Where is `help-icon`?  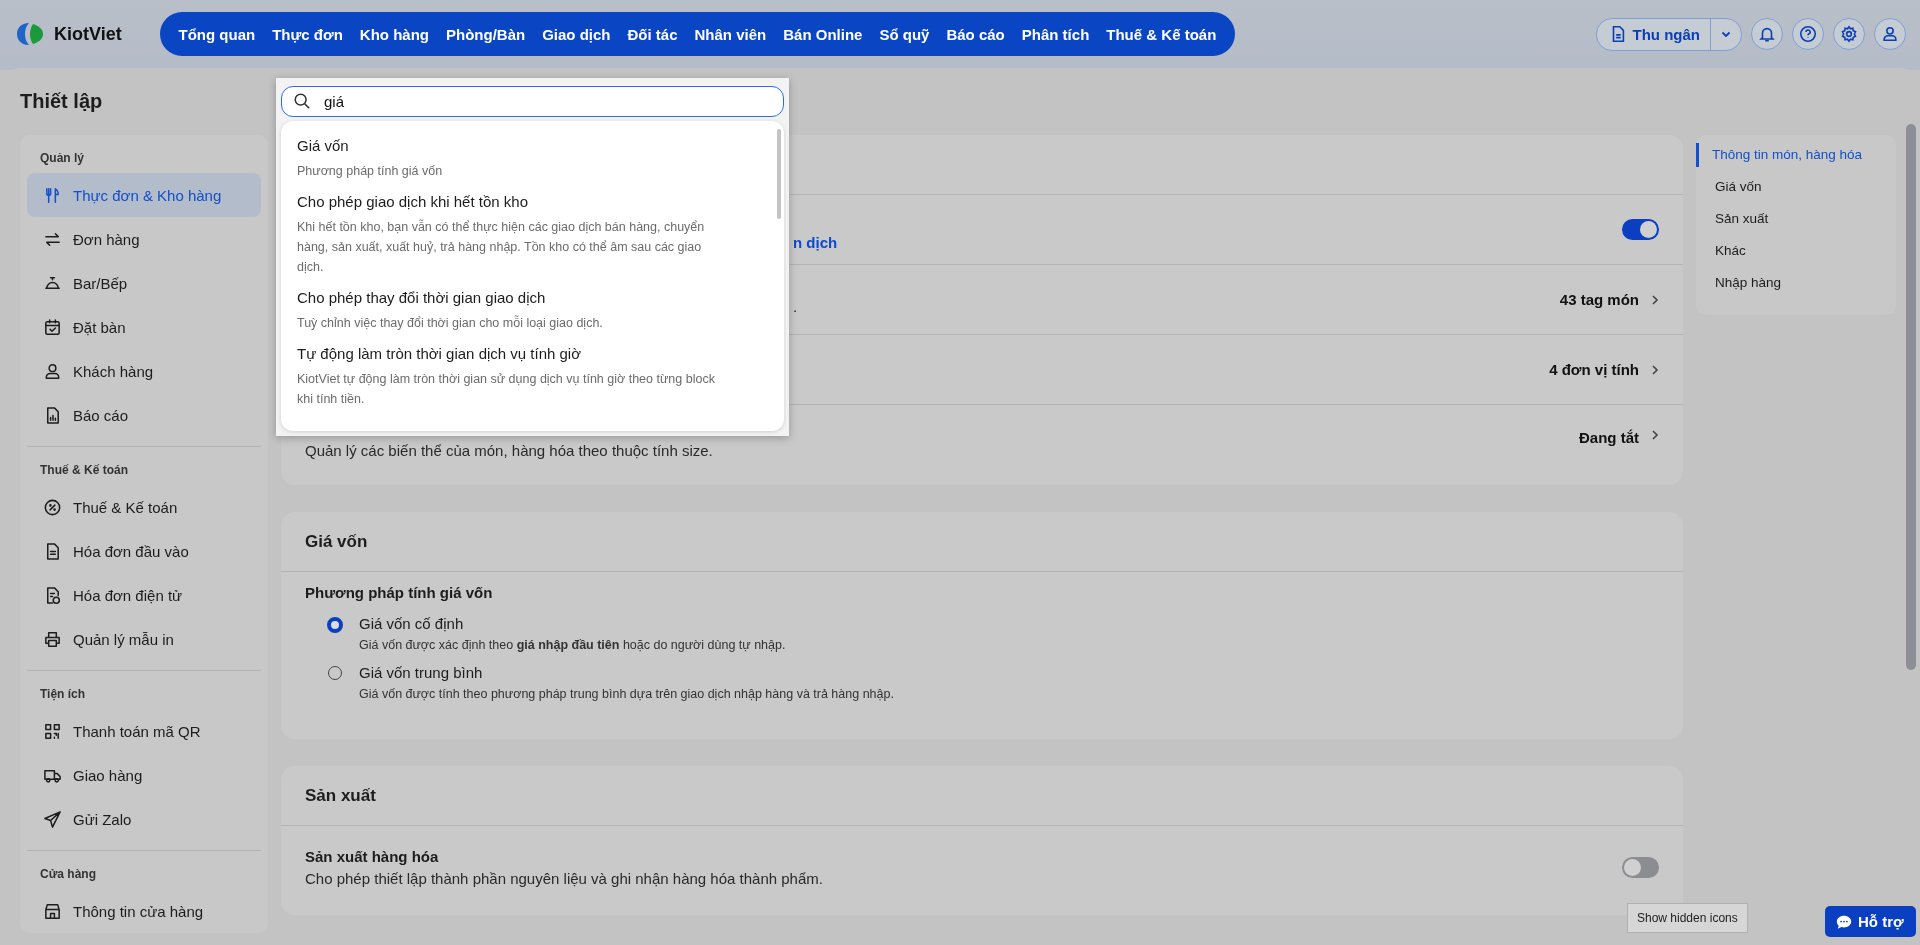
help-icon is located at coordinates (1808, 34).